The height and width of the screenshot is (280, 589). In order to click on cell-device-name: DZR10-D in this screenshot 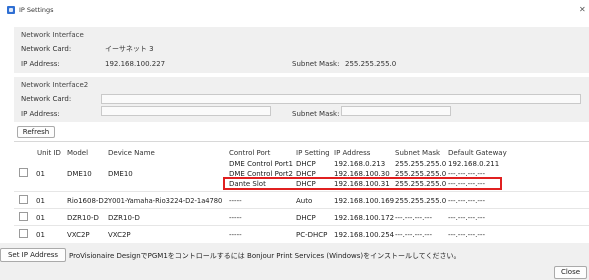, I will do `click(124, 218)`.